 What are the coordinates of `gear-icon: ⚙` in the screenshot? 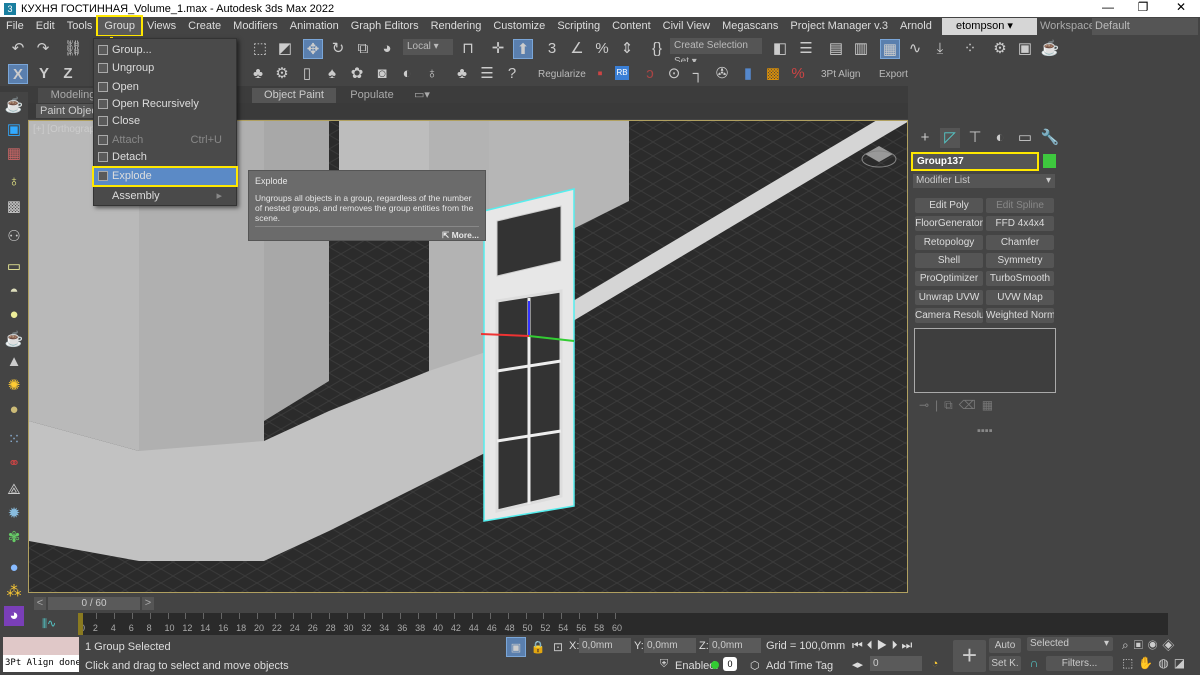 It's located at (282, 74).